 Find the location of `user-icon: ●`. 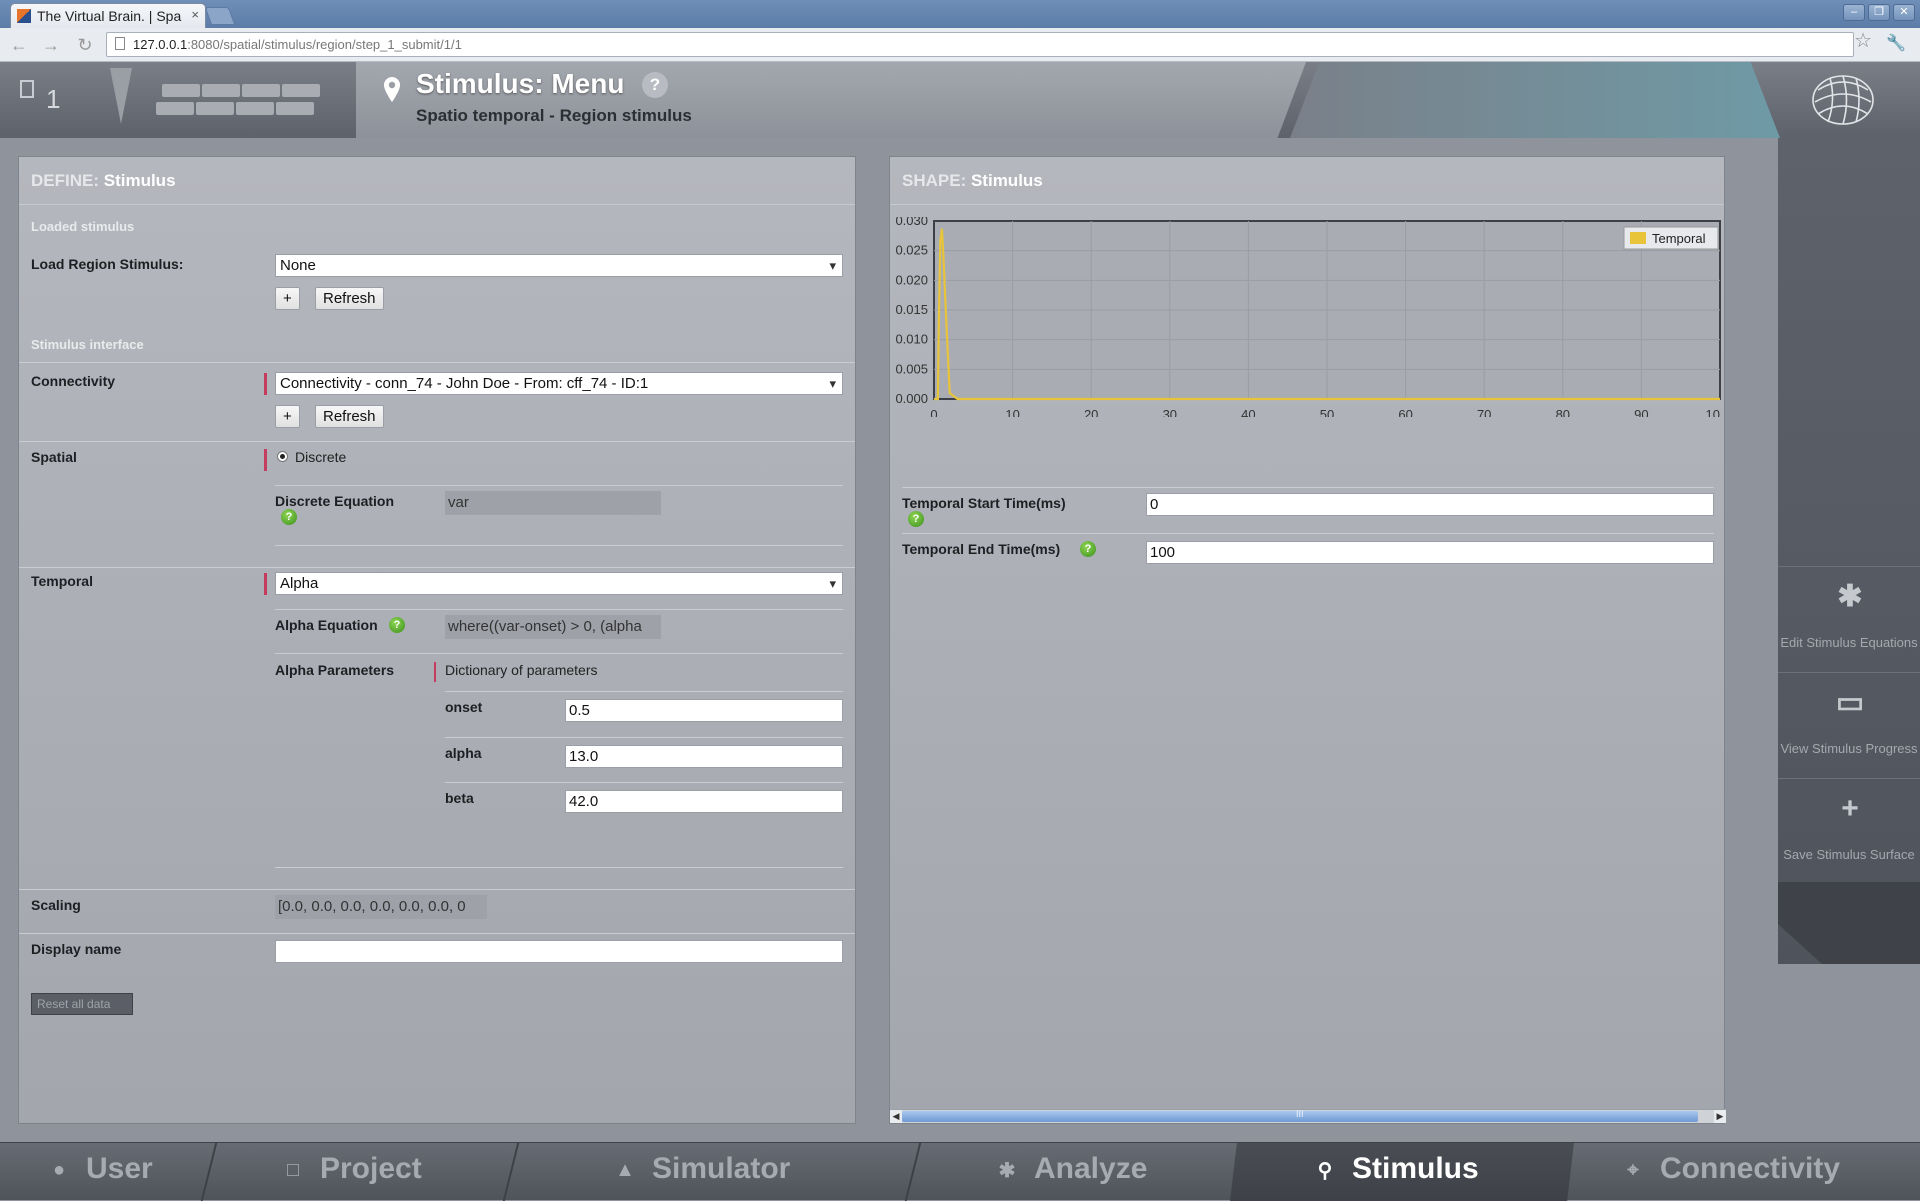

user-icon: ● is located at coordinates (59, 1169).